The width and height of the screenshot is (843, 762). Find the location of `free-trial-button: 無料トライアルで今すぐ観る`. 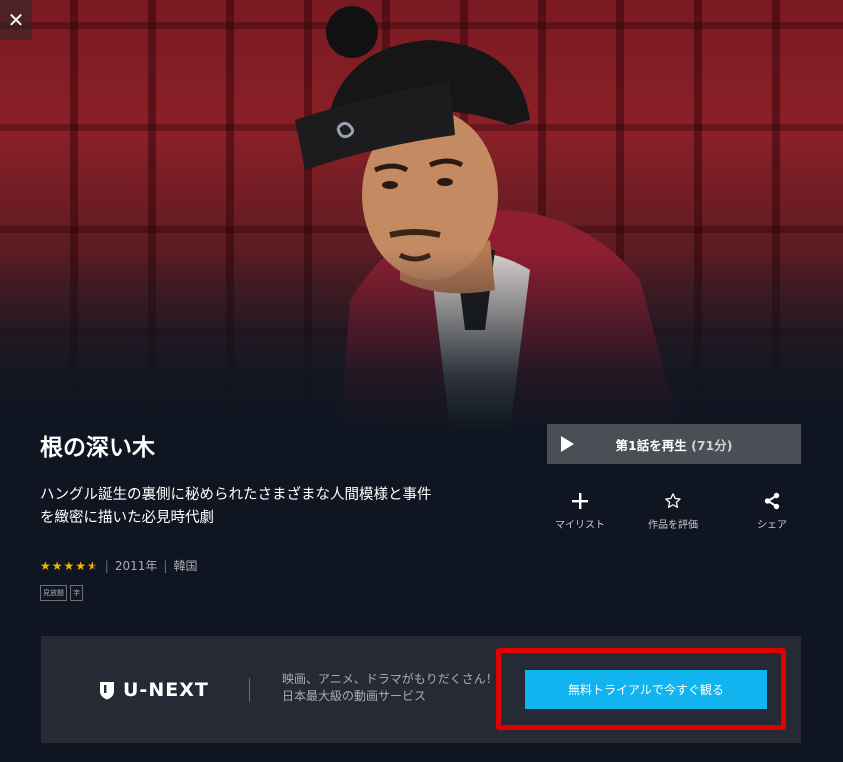

free-trial-button: 無料トライアルで今すぐ観る is located at coordinates (646, 689).